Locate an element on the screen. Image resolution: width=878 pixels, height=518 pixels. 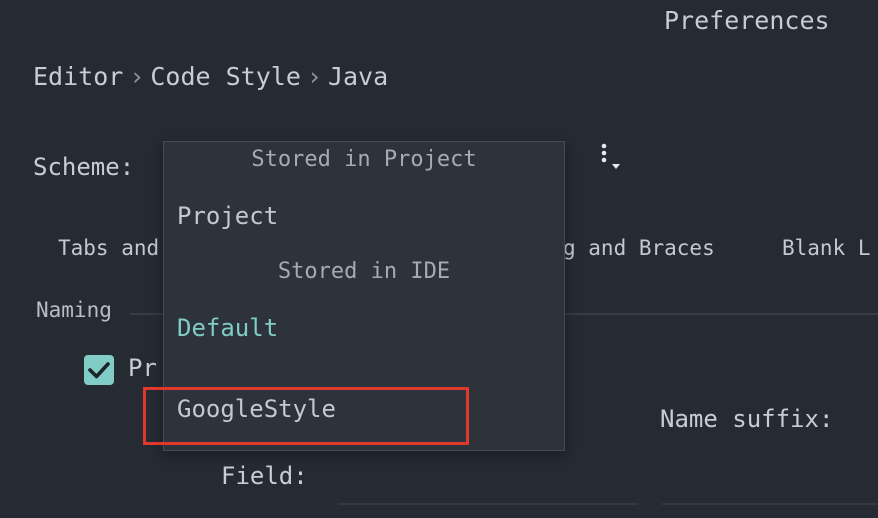
tab-blank-lines: Blank L is located at coordinates (826, 248).